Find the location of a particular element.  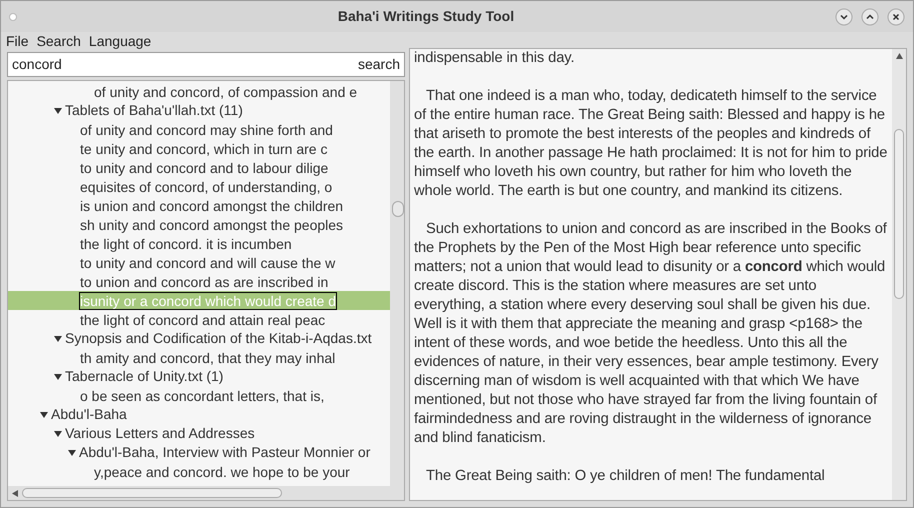

maximize-icon is located at coordinates (870, 17).